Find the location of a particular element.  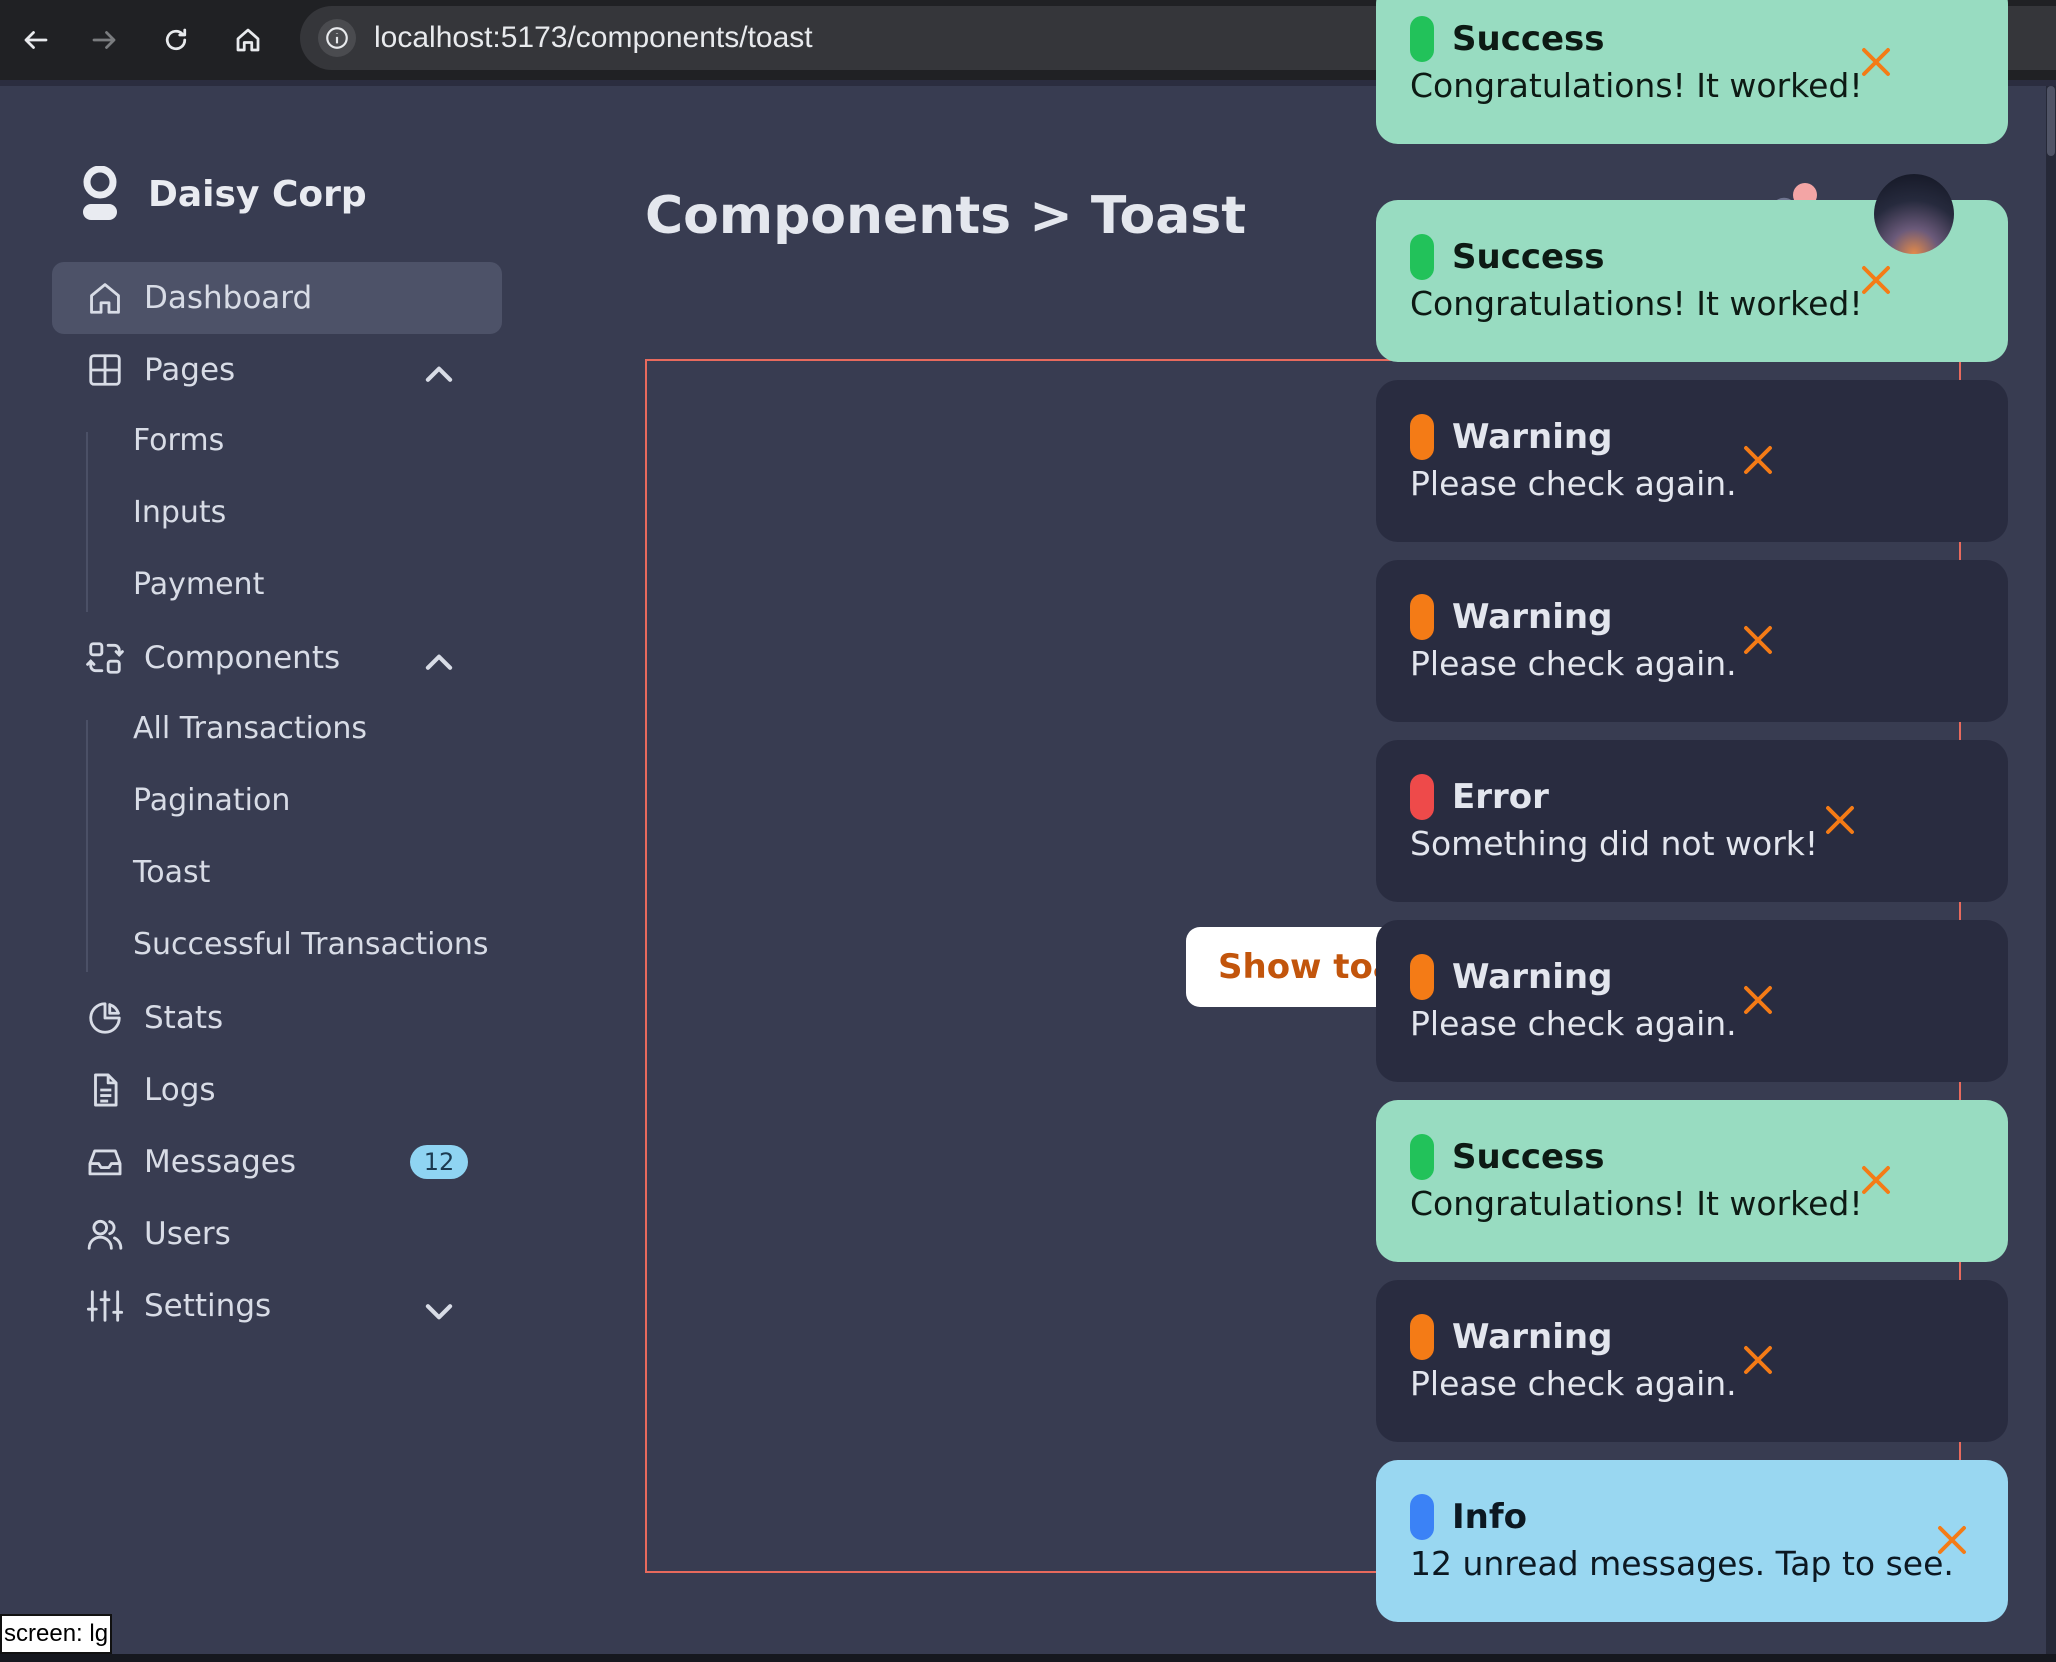

home-button is located at coordinates (248, 40).